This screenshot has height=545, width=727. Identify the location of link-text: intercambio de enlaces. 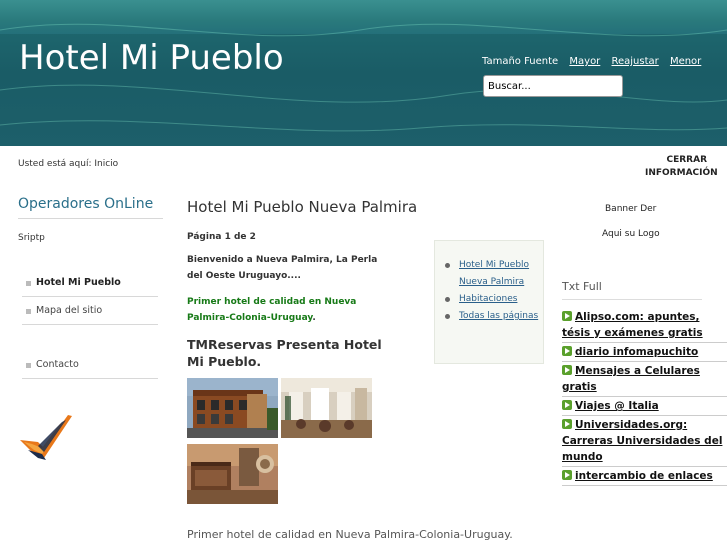
(644, 476).